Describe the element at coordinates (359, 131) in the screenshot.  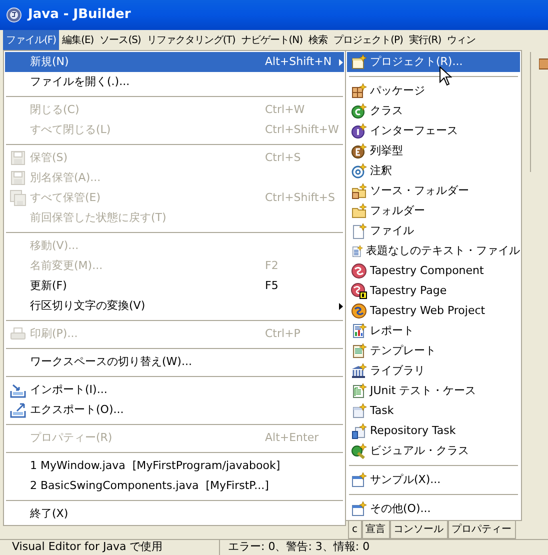
I see `interface-icon` at that location.